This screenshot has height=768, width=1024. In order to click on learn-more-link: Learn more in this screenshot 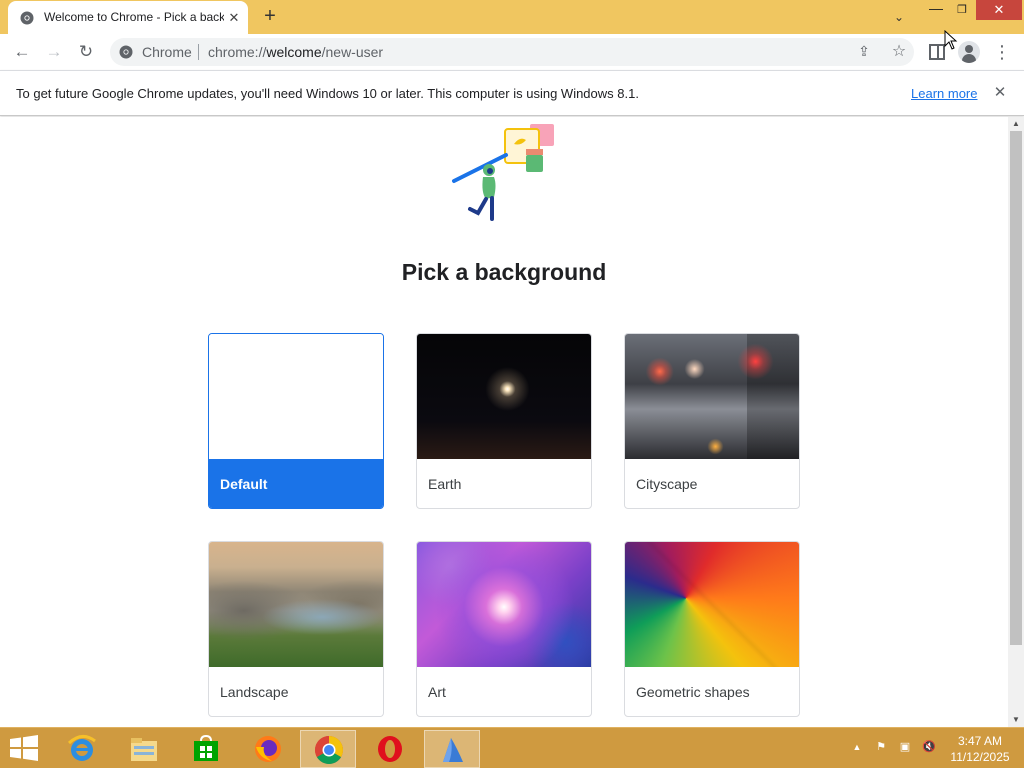, I will do `click(944, 93)`.